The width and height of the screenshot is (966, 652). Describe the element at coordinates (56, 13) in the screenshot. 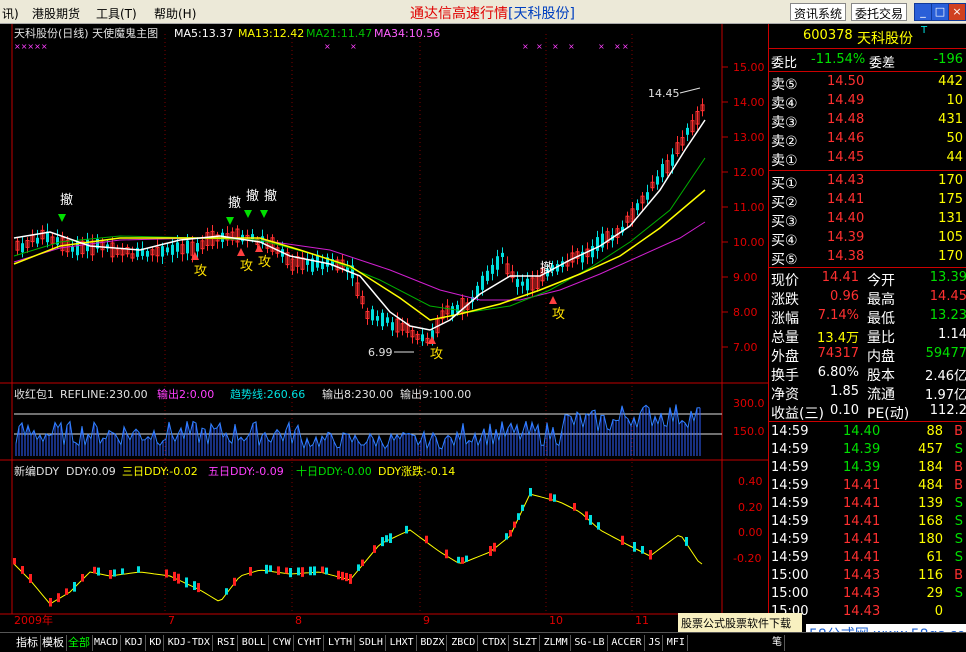

I see `menu-item-hk-futures: 港股期货` at that location.